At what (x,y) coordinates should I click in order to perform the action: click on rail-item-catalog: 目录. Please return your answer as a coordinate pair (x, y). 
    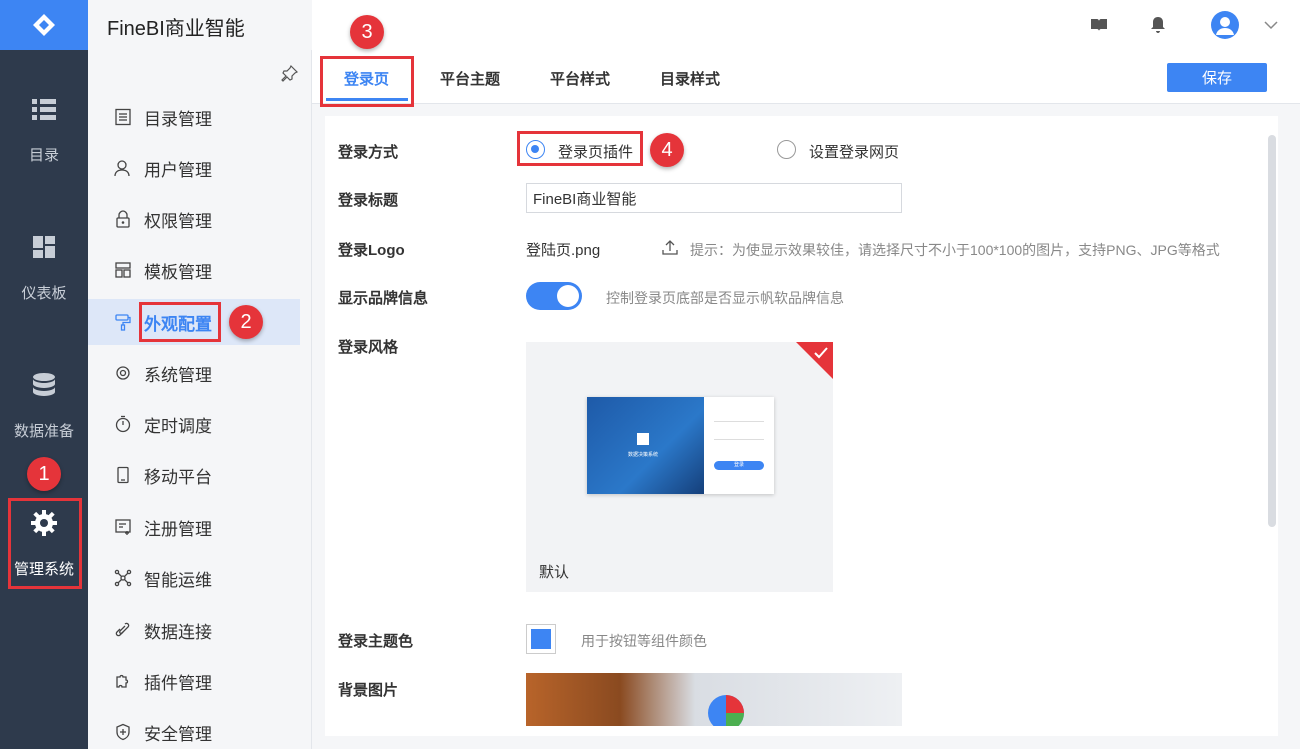
    Looking at the image, I should click on (44, 130).